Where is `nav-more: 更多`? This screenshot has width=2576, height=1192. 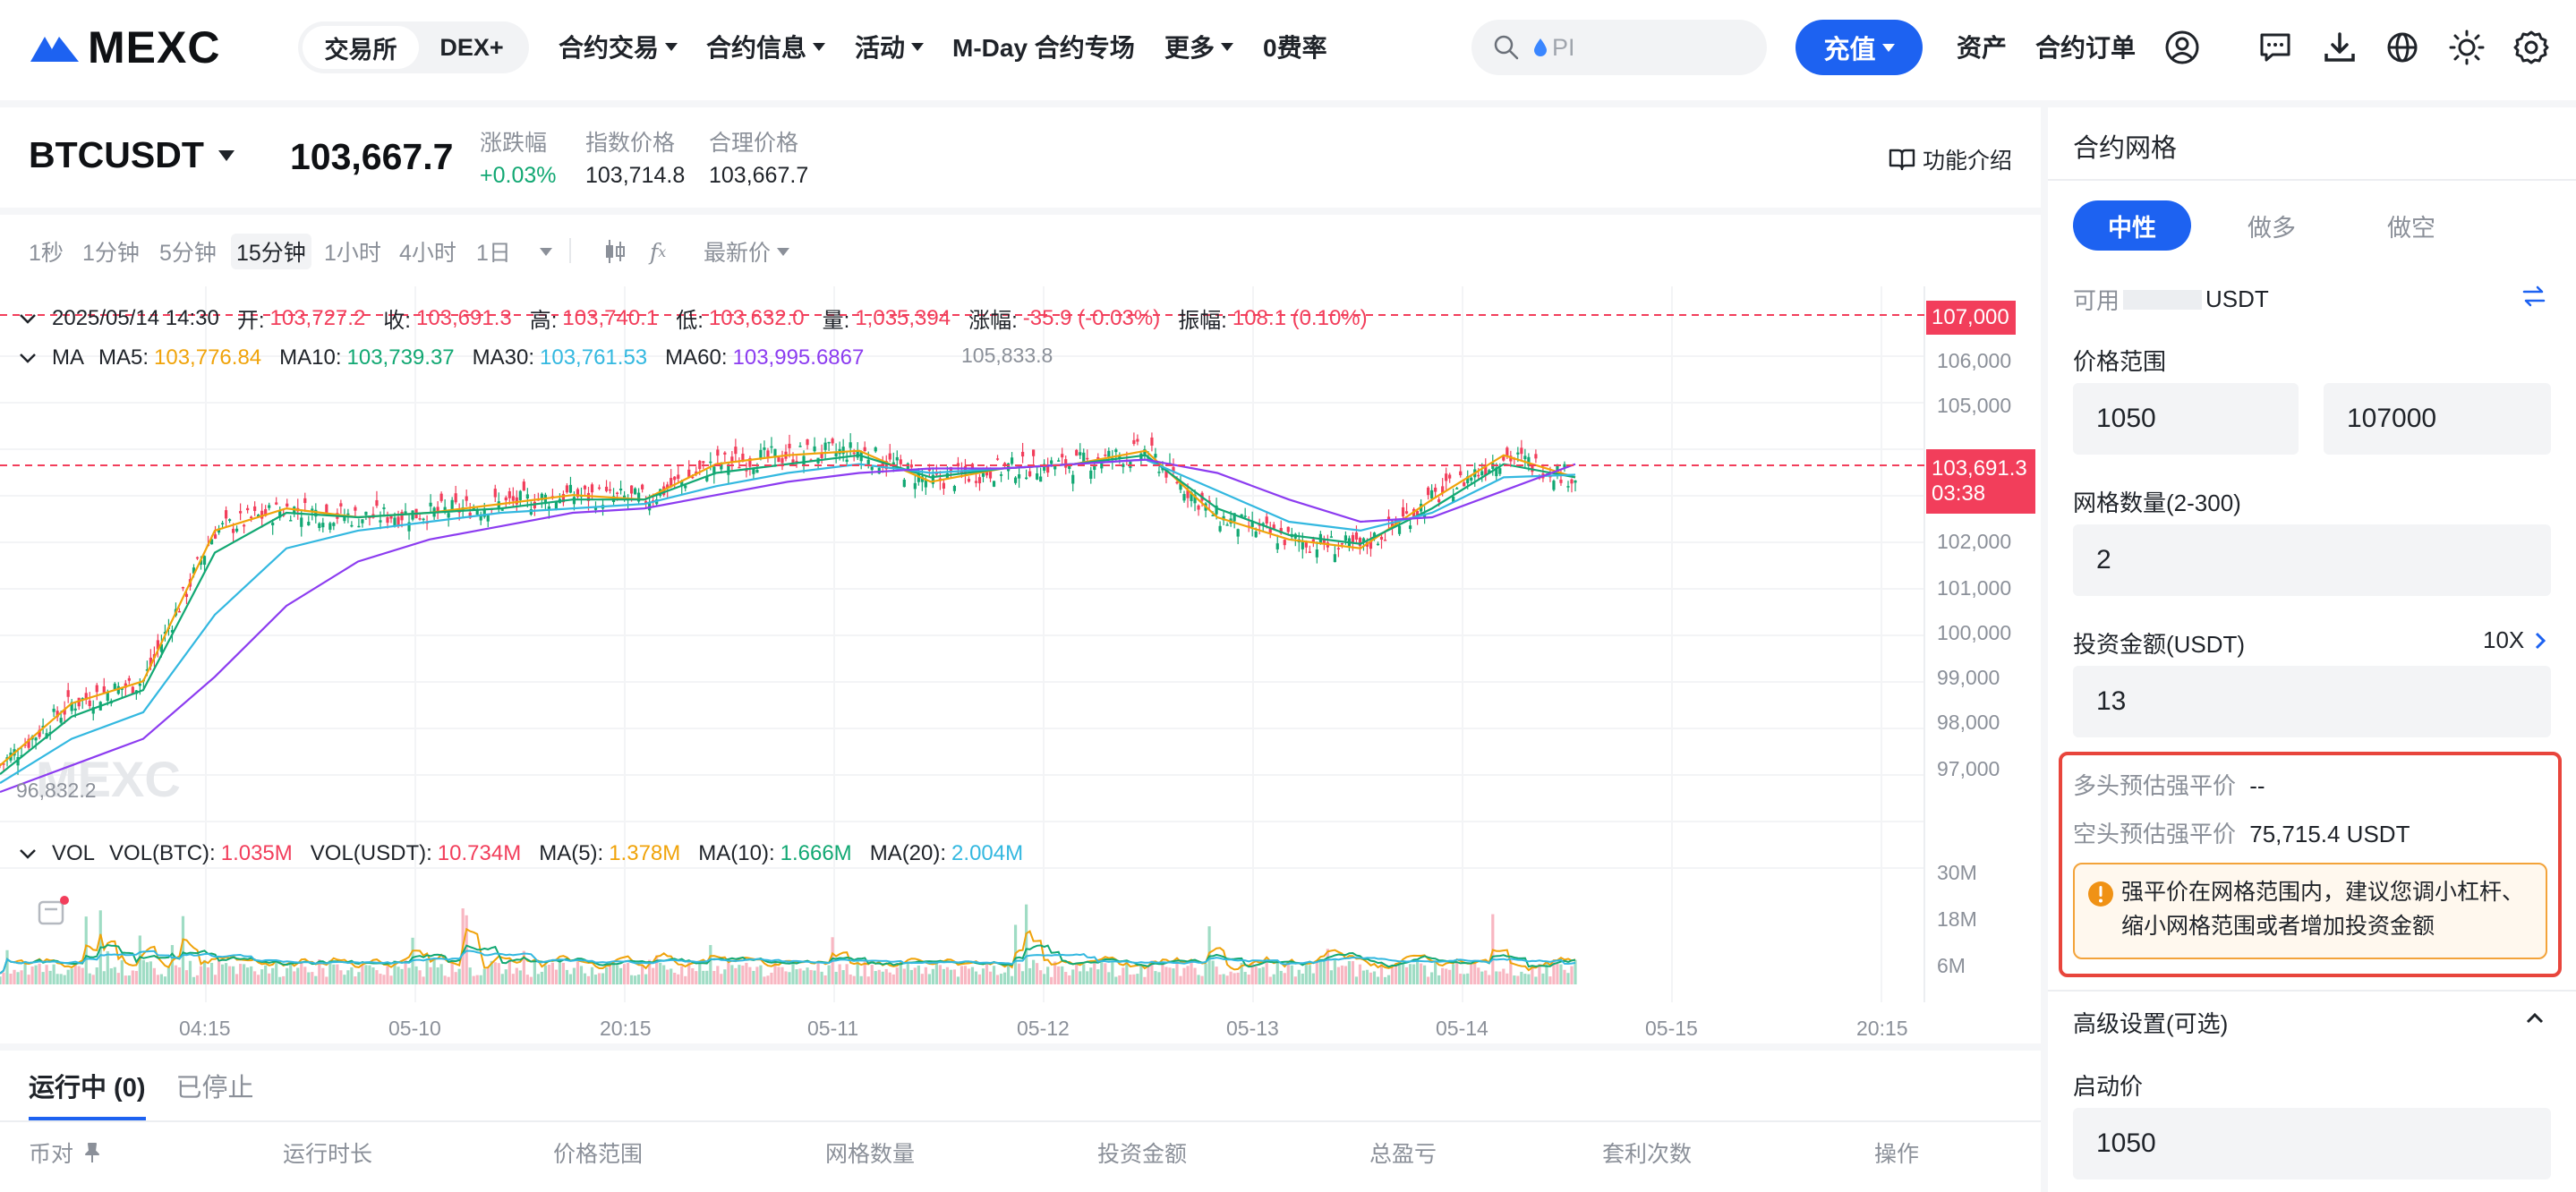
nav-more: 更多 is located at coordinates (1199, 47).